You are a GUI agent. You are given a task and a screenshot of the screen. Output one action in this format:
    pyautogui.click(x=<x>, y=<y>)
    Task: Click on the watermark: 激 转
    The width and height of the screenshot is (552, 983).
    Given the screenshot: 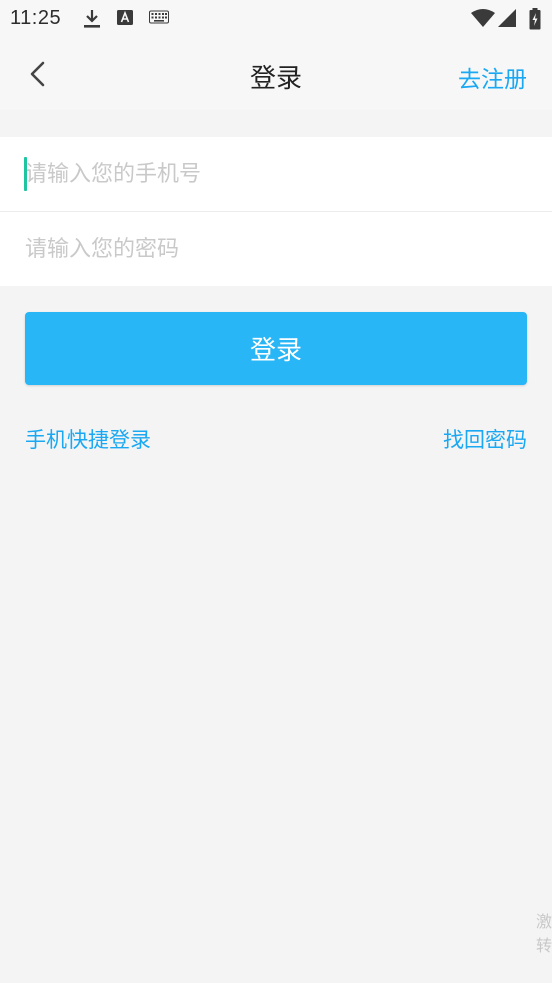 What is the action you would take?
    pyautogui.click(x=544, y=934)
    